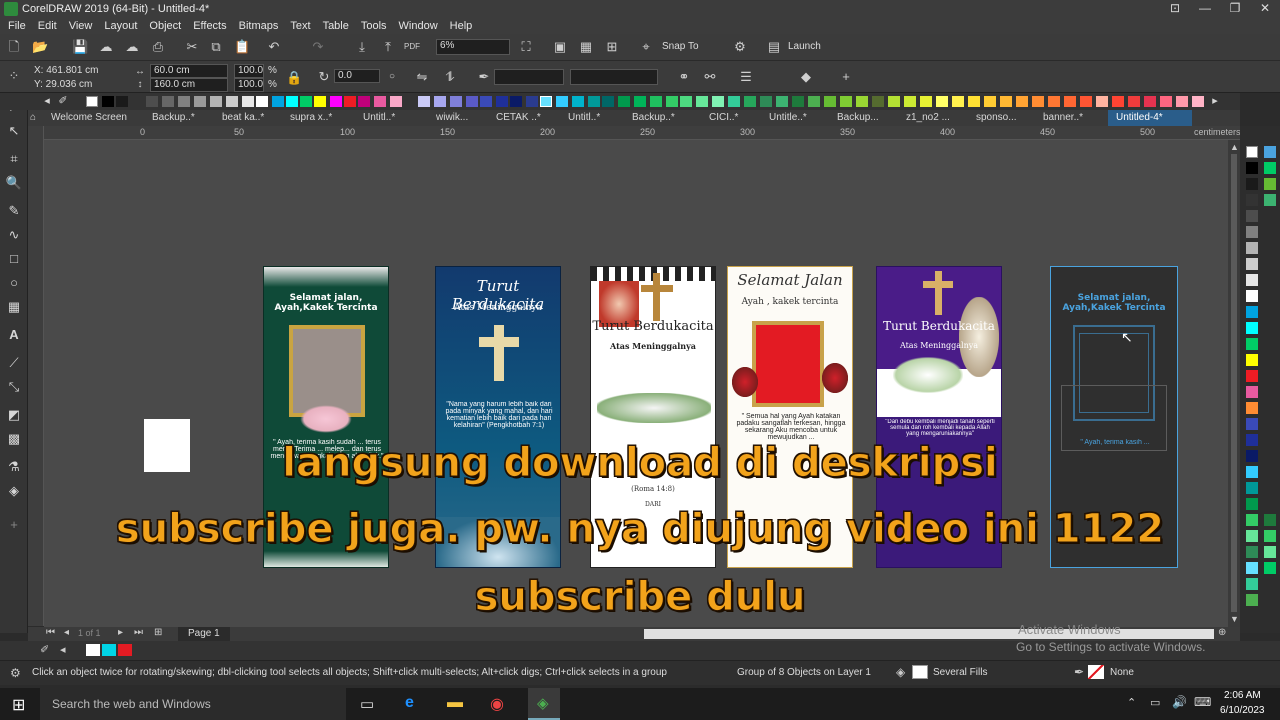 This screenshot has height=720, width=1280. Describe the element at coordinates (89, 118) in the screenshot. I see `tab-welcome-screen: Welcome Screen` at that location.